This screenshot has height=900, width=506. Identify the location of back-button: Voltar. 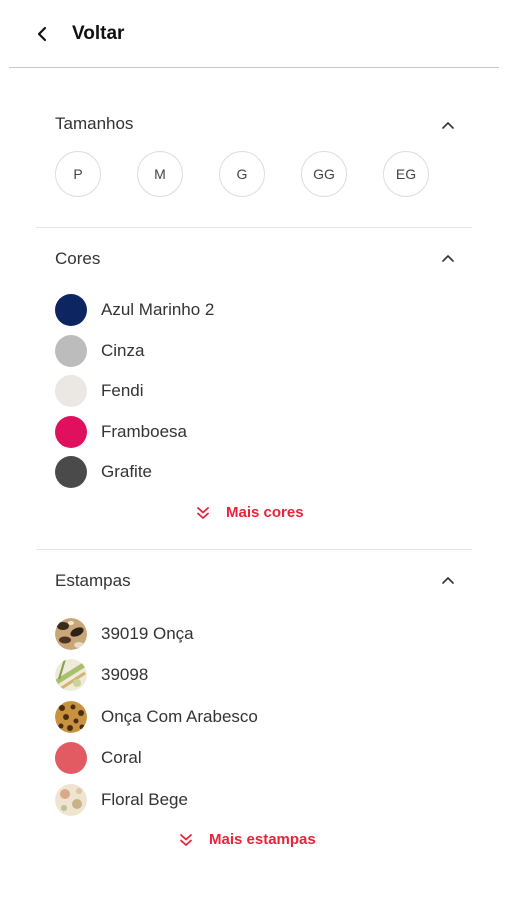
(79, 34).